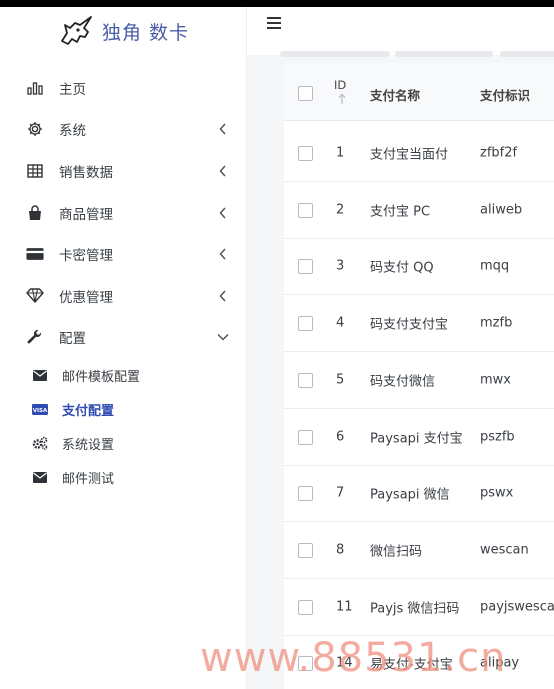  What do you see at coordinates (35, 129) in the screenshot?
I see `gear-icon` at bounding box center [35, 129].